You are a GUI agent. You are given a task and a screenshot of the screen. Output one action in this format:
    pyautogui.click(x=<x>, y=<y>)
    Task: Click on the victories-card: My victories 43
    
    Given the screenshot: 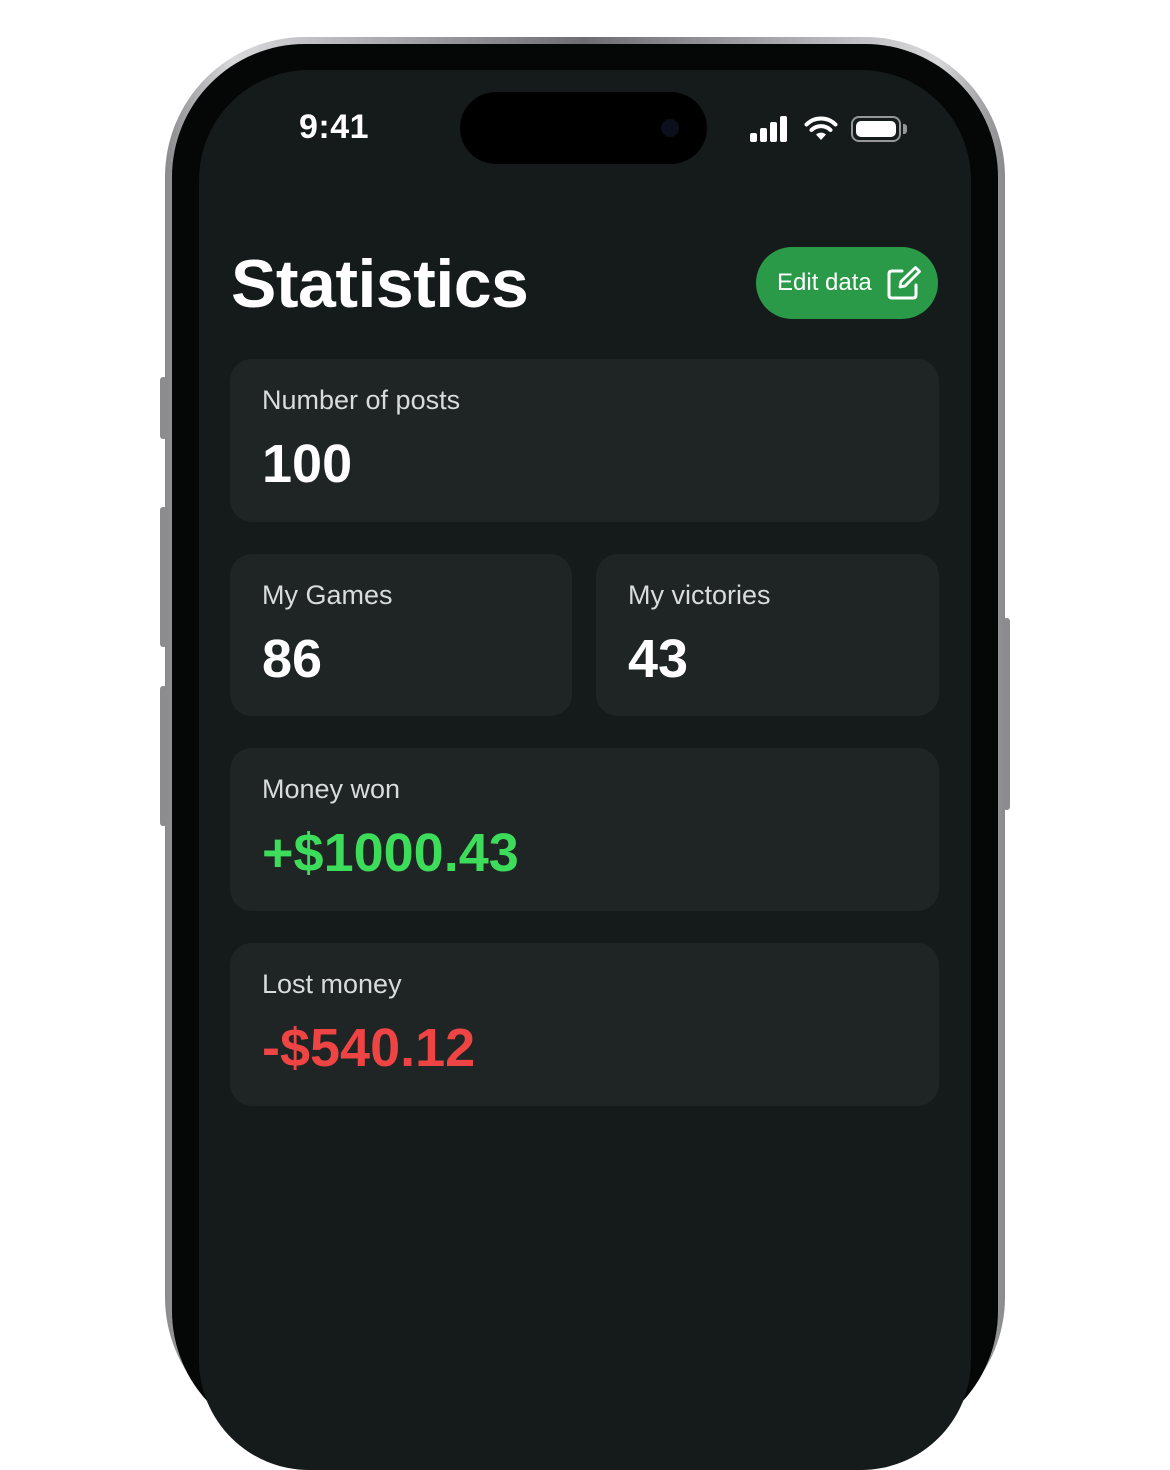 What is the action you would take?
    pyautogui.click(x=767, y=635)
    